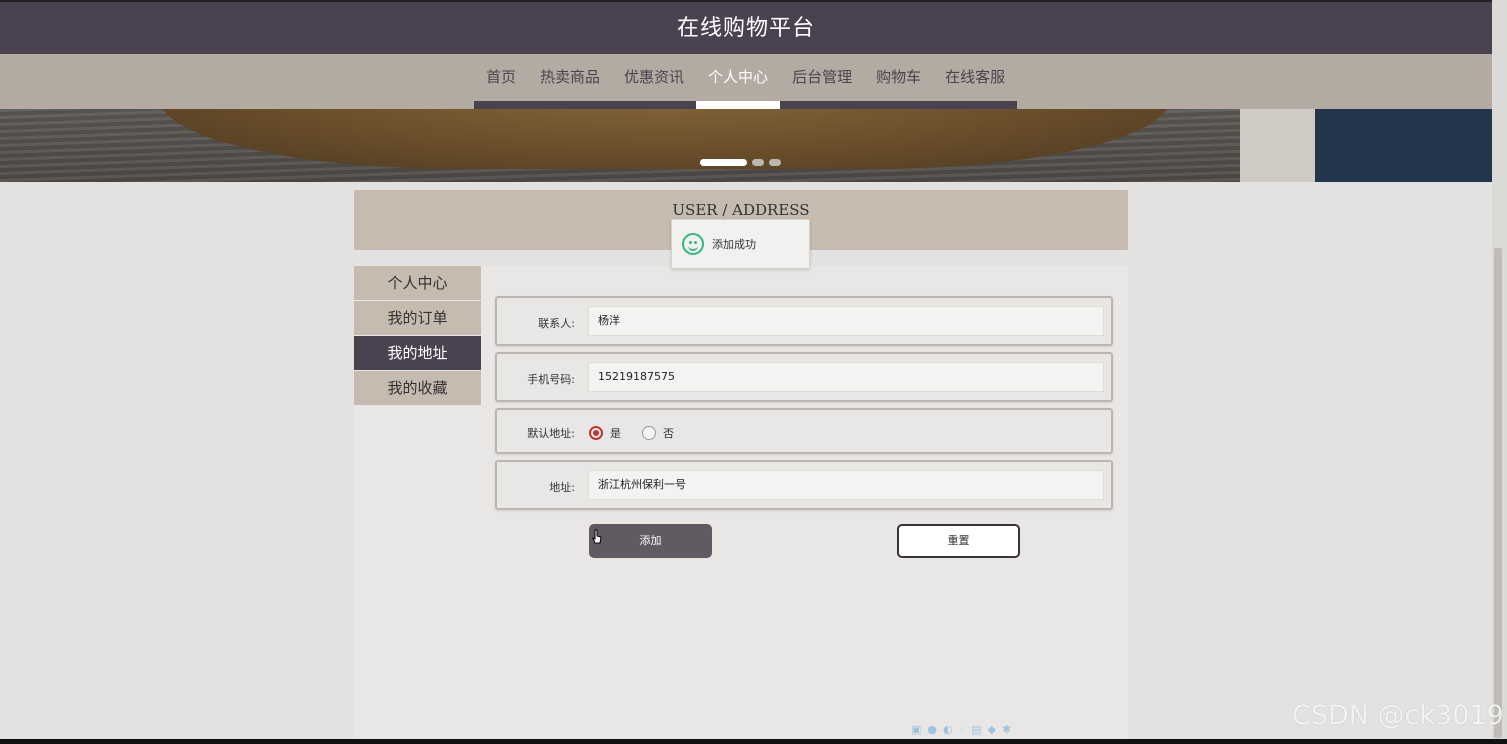  I want to click on nav-item-admin: 后台管理, so click(822, 81).